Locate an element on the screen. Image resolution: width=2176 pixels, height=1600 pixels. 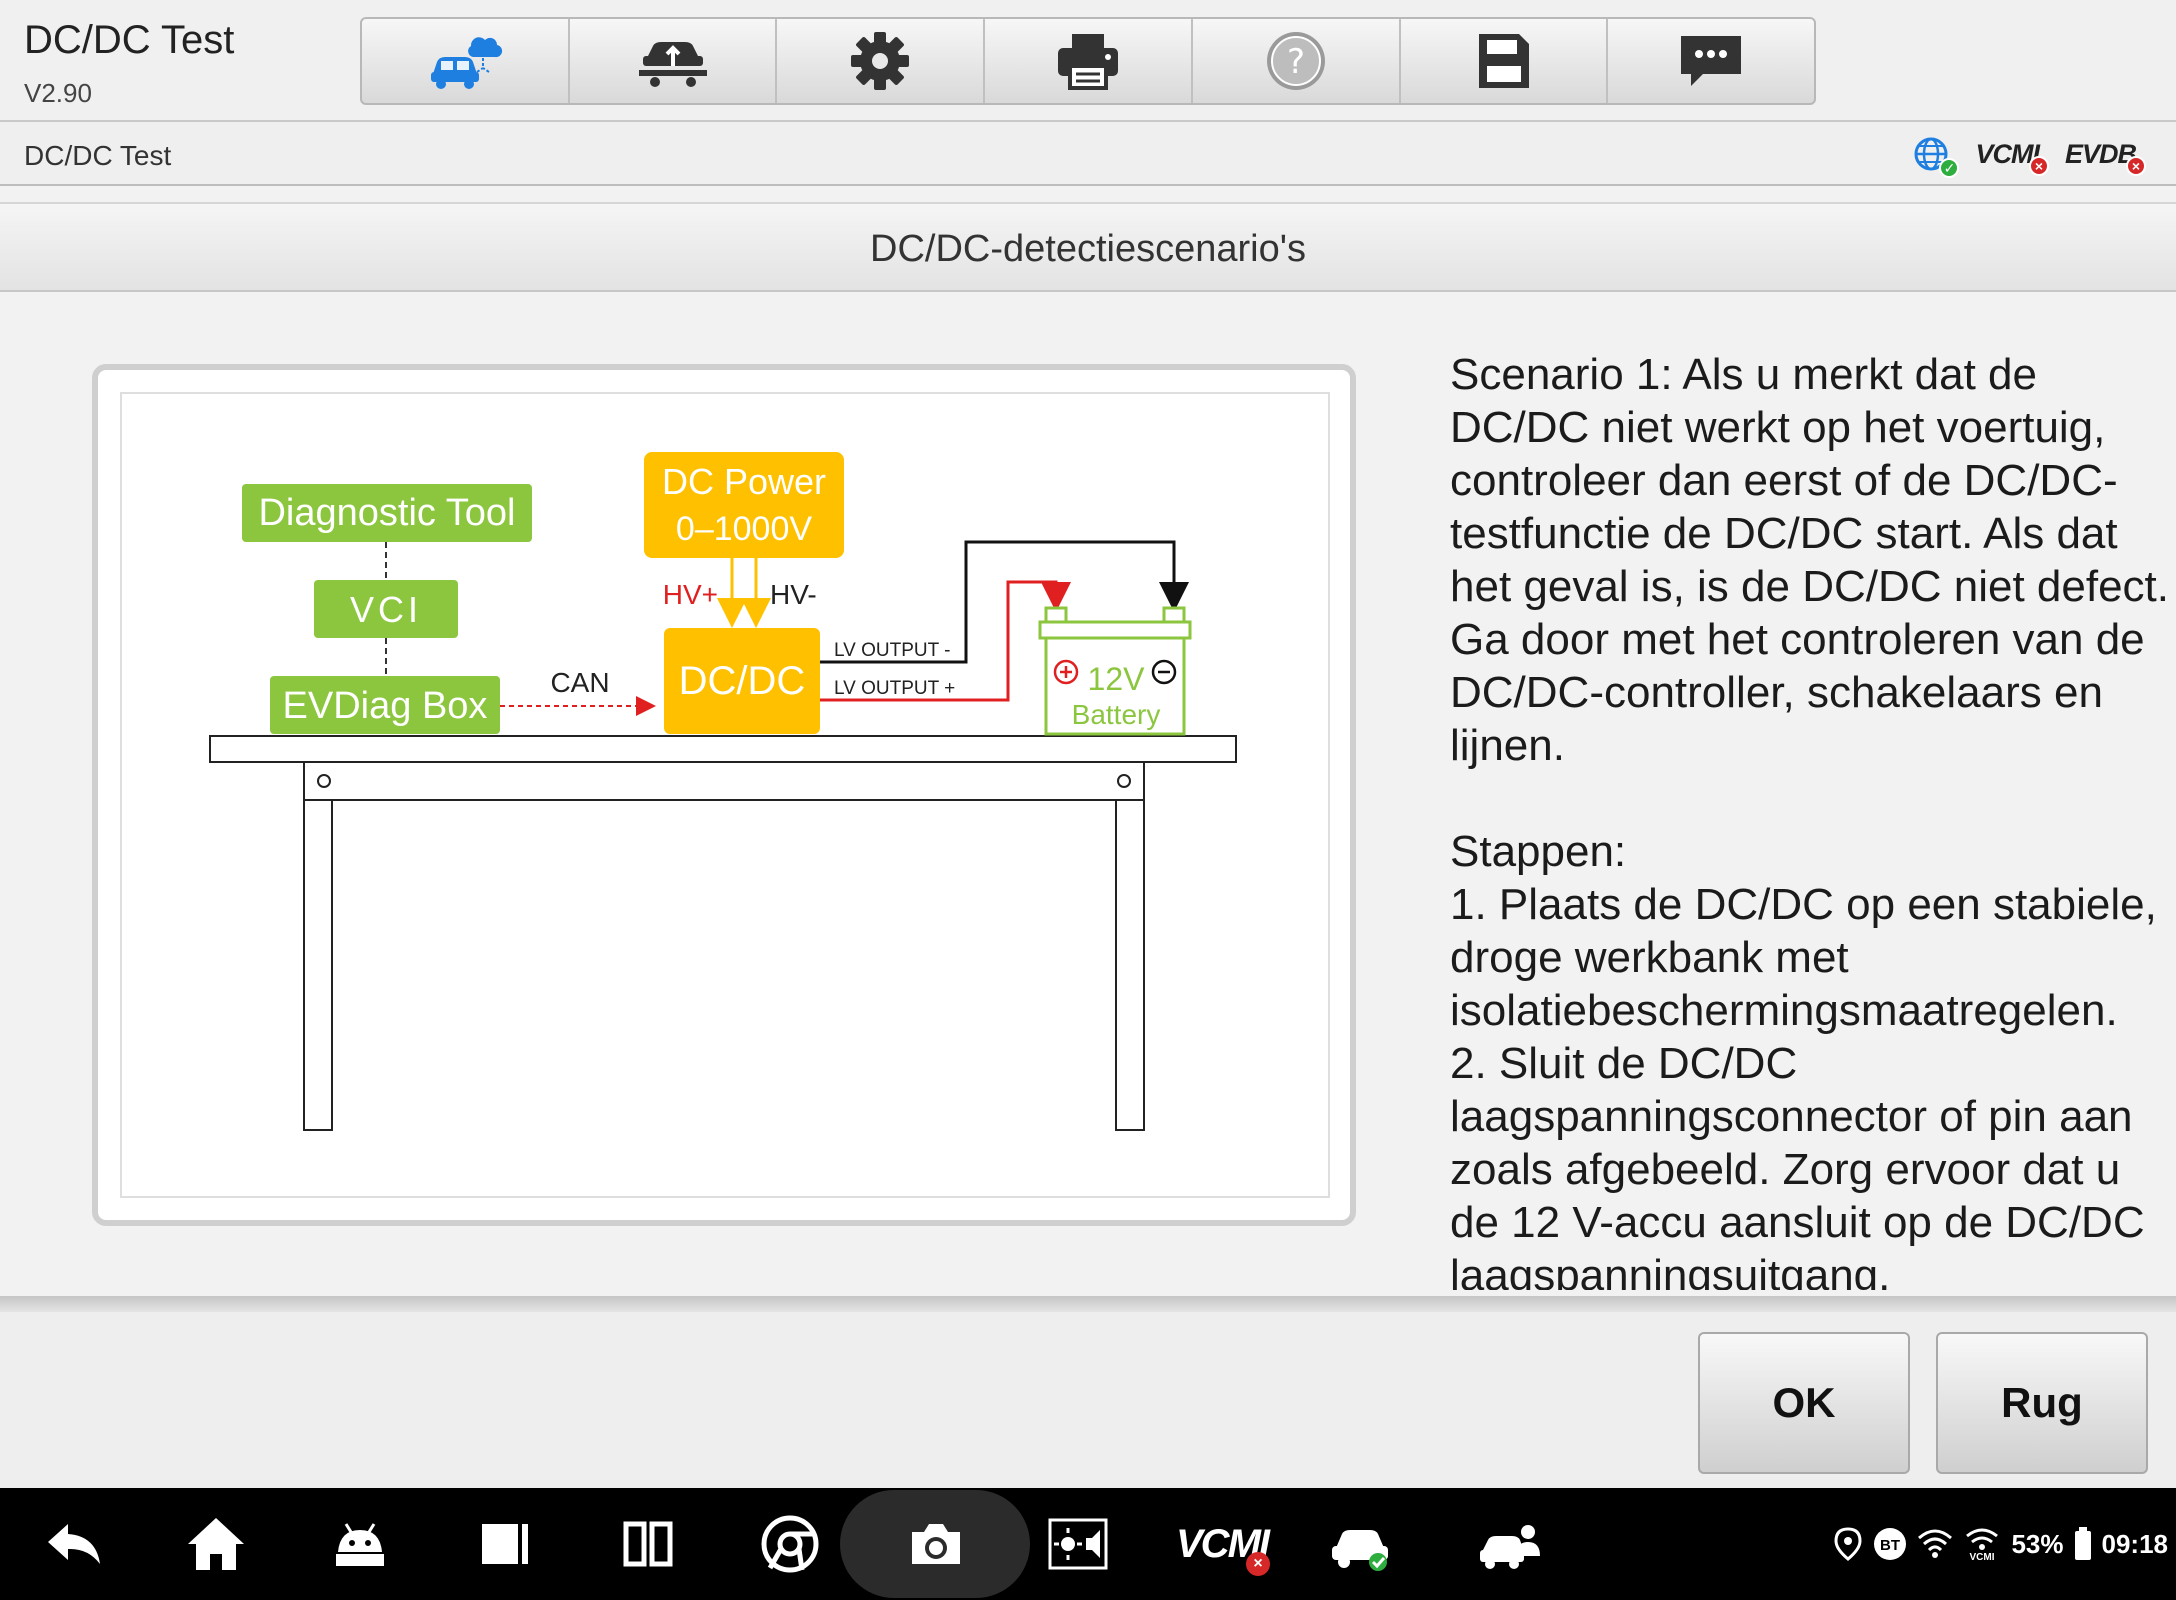
recent-apps-icon is located at coordinates (505, 1544).